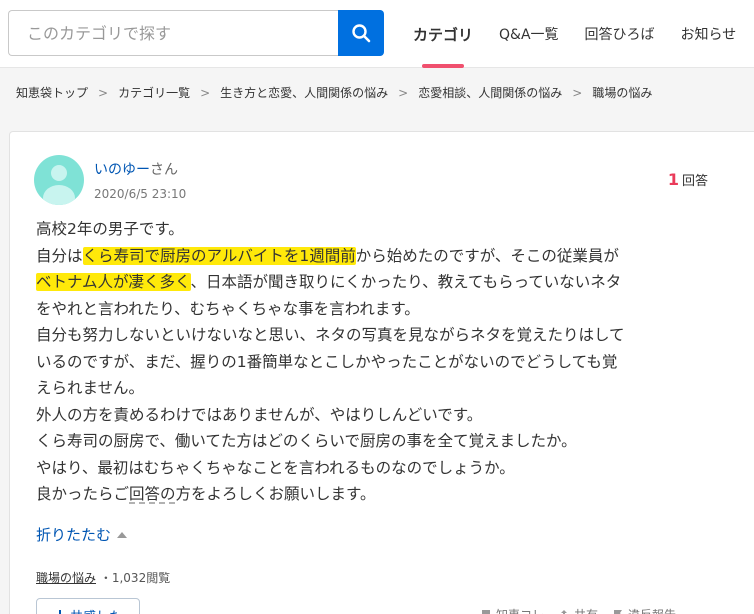 The height and width of the screenshot is (614, 754). What do you see at coordinates (275, 494) in the screenshot?
I see `question-text: 方をよろしくお願いします。` at bounding box center [275, 494].